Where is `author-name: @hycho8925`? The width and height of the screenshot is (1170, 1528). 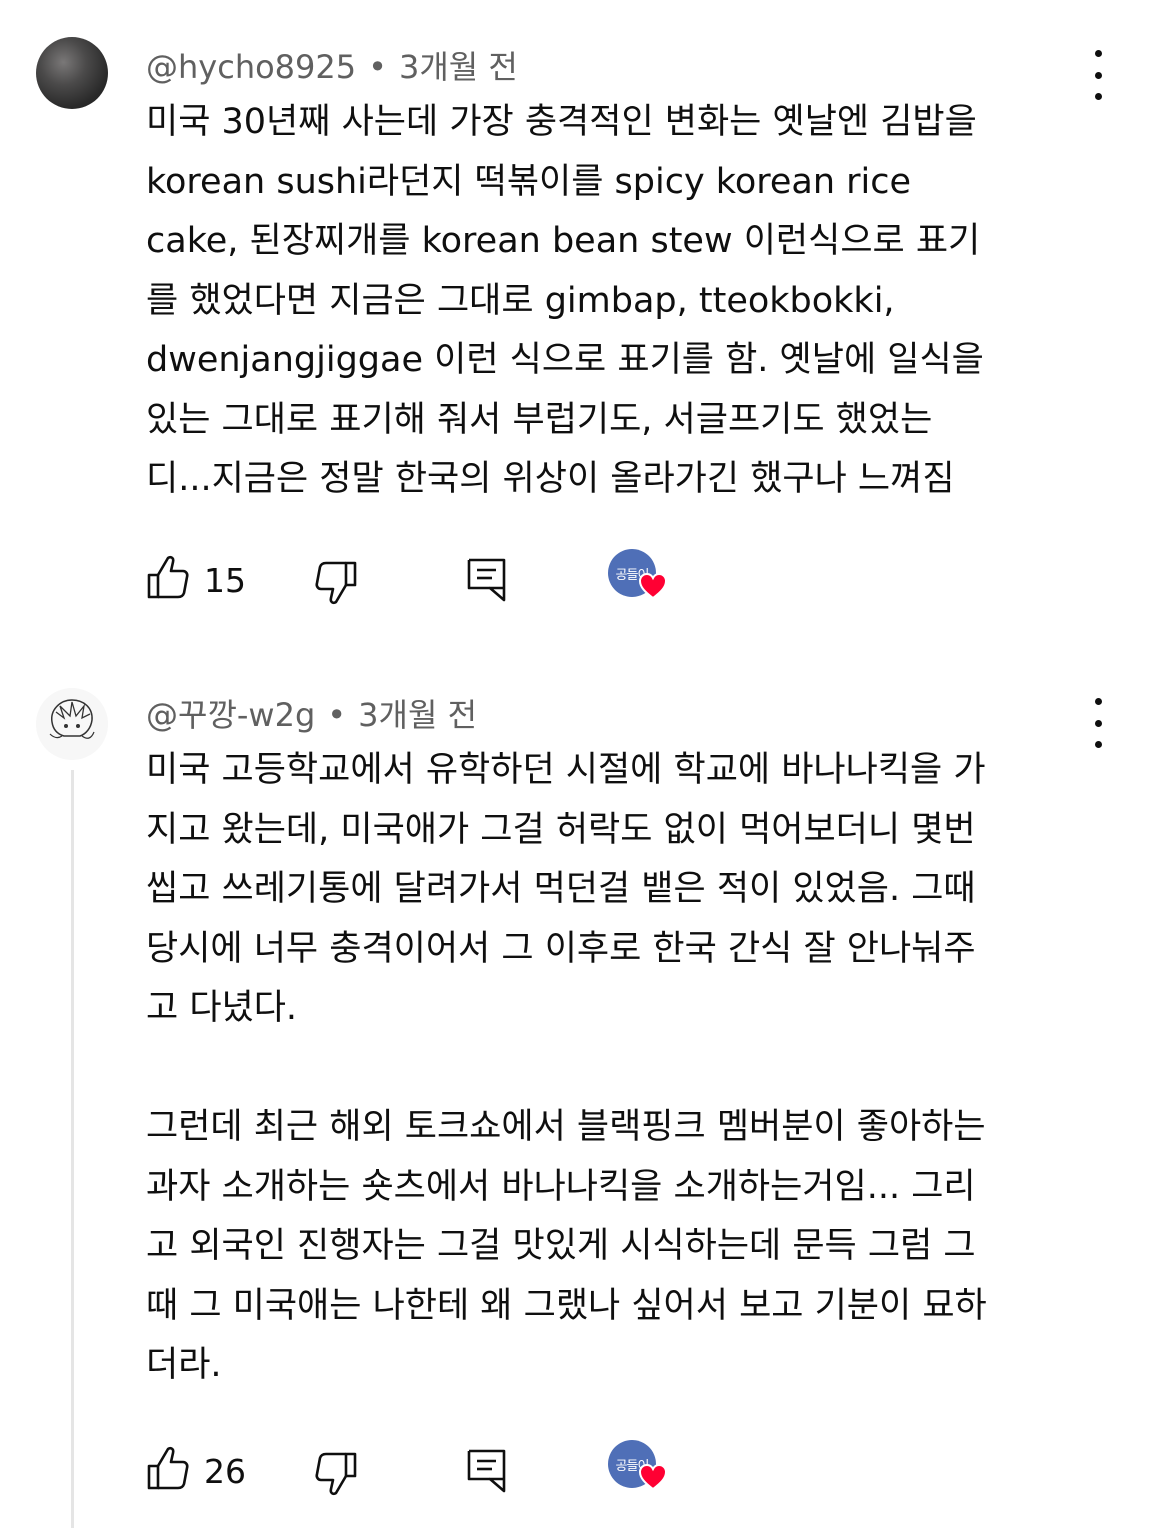 author-name: @hycho8925 is located at coordinates (251, 67).